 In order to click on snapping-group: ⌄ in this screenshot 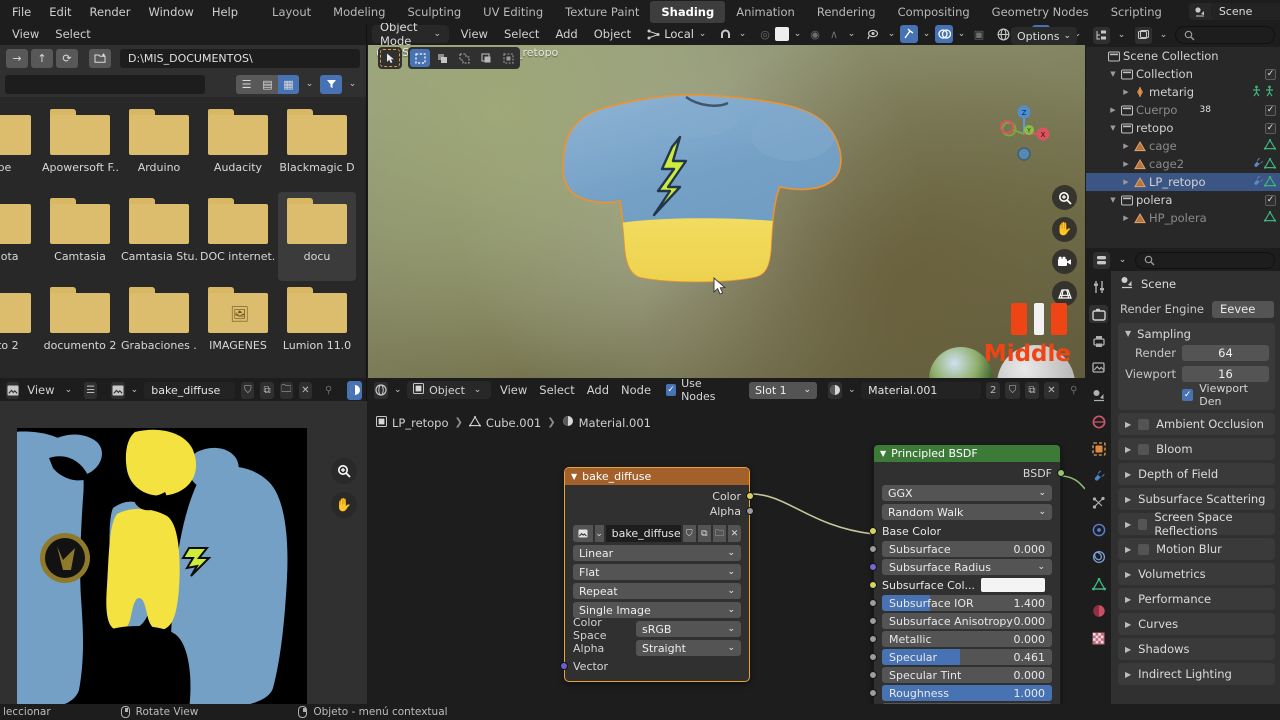, I will do `click(733, 34)`.